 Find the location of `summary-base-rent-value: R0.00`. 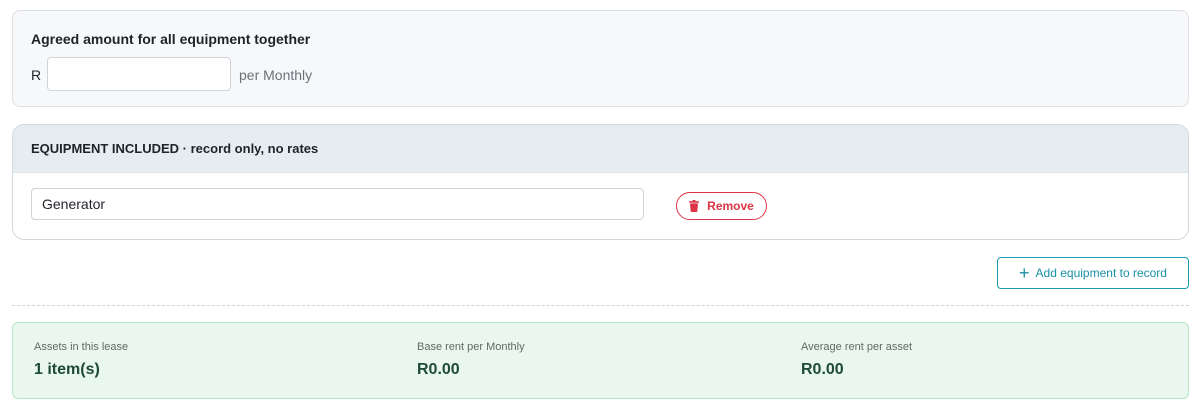

summary-base-rent-value: R0.00 is located at coordinates (438, 369).